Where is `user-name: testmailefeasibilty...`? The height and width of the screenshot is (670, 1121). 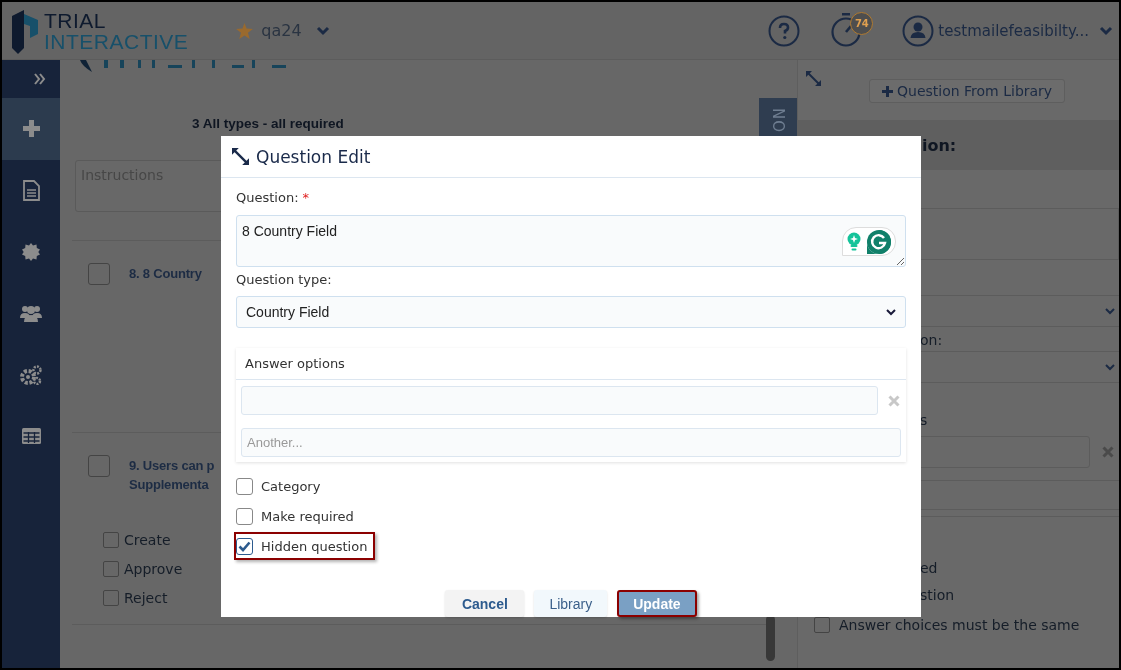
user-name: testmailefeasibilty... is located at coordinates (1013, 30).